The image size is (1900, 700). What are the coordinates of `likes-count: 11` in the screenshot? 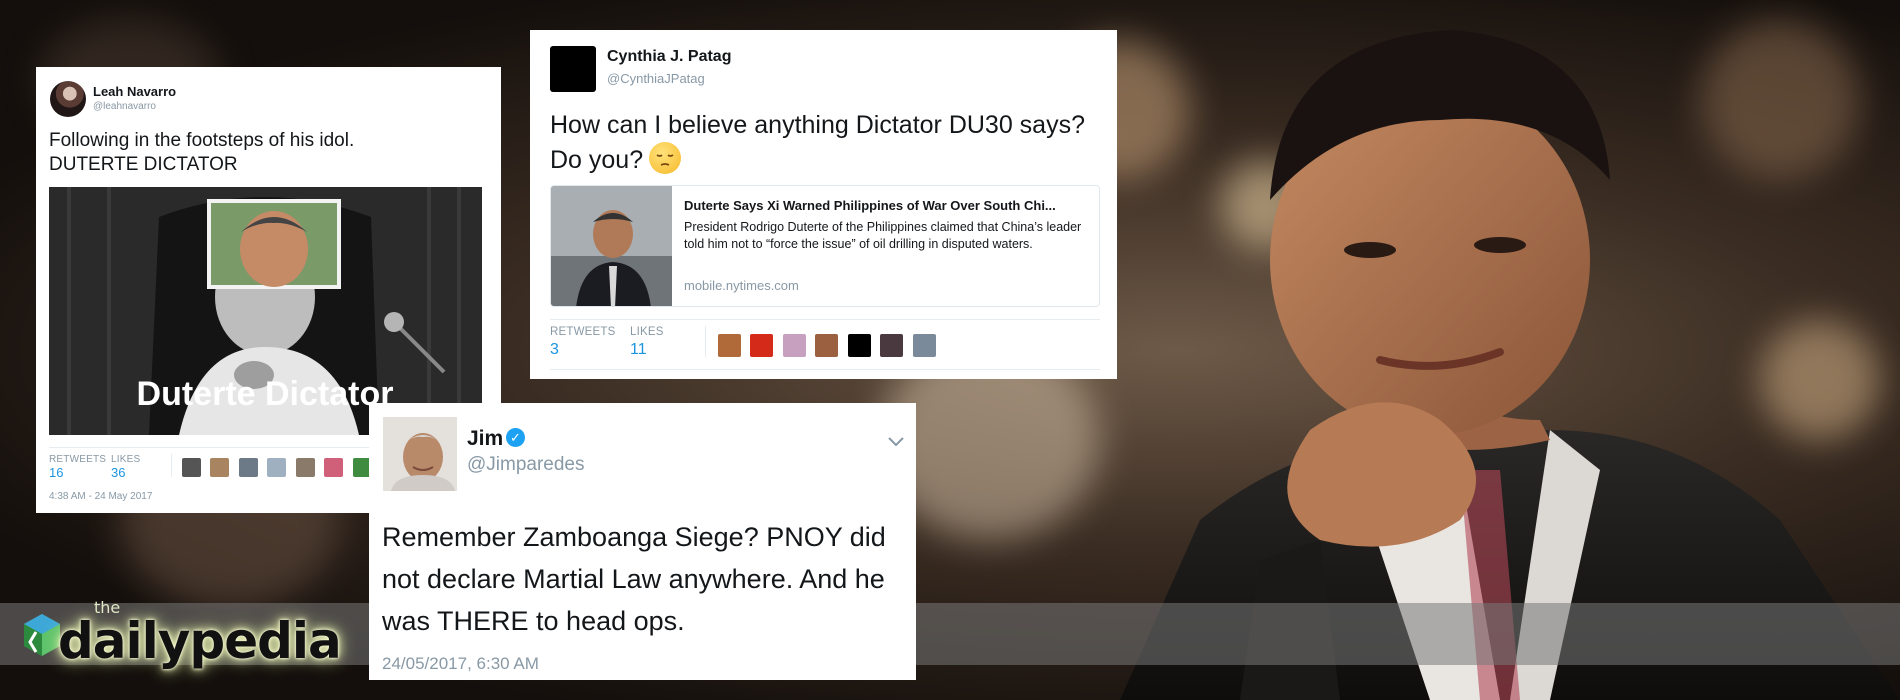 It's located at (667, 350).